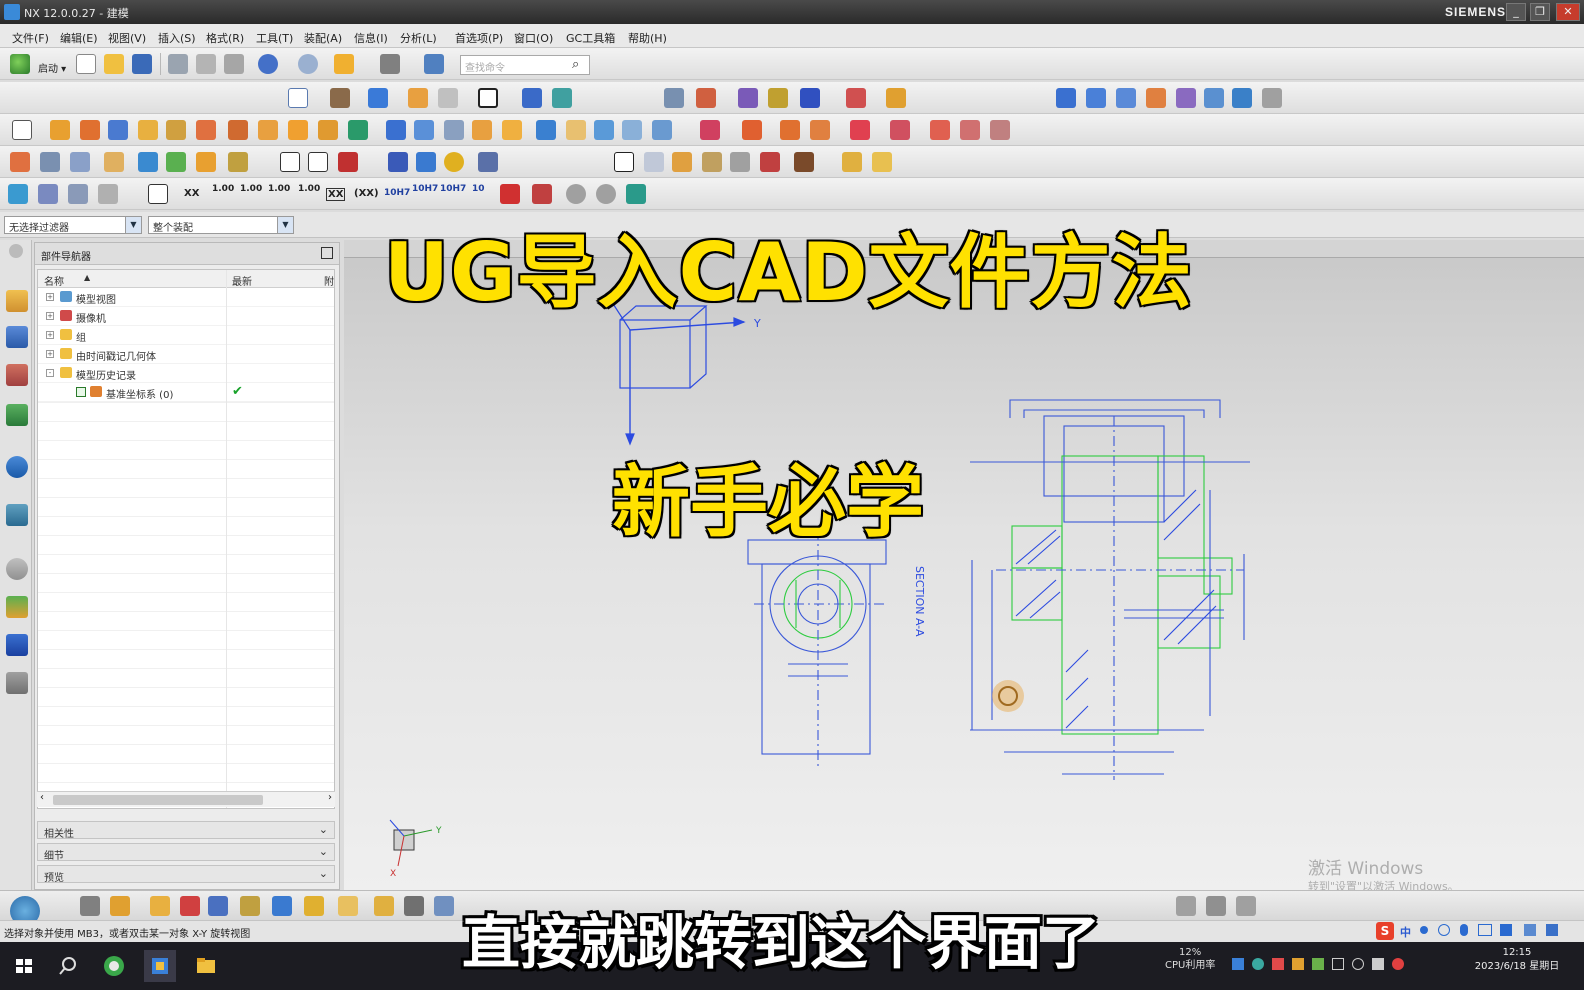 The image size is (1584, 990). I want to click on part-navigator-icon, so click(17, 375).